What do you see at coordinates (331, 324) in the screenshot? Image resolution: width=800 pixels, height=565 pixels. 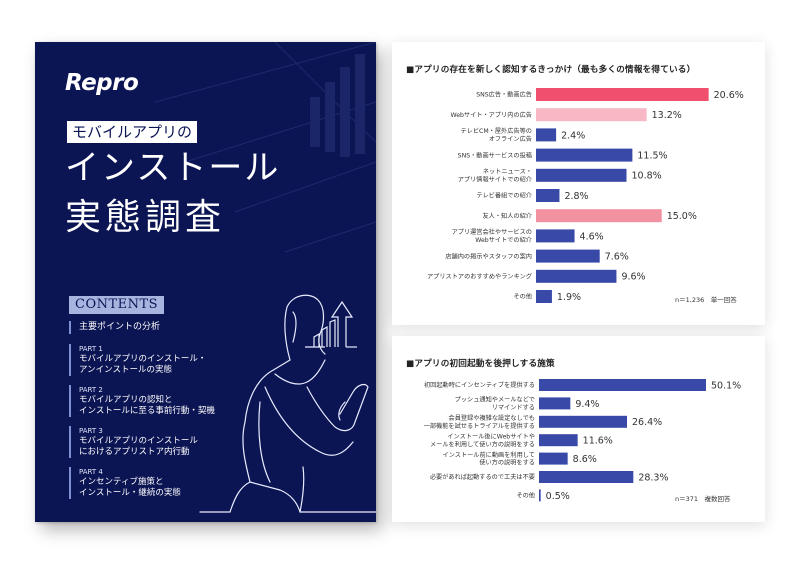 I see `growth-chart-icon` at bounding box center [331, 324].